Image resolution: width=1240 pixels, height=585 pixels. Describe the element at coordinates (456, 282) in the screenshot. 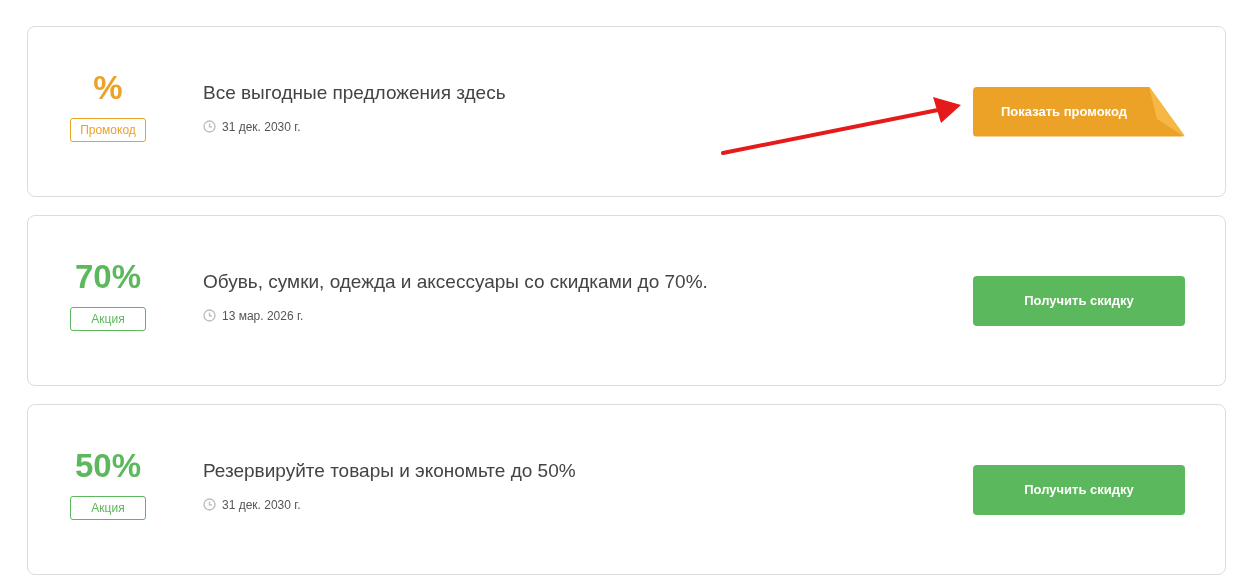

I see `offer-title: Обувь, сумки, одежда и аксессуары со скидками до 70%.` at that location.